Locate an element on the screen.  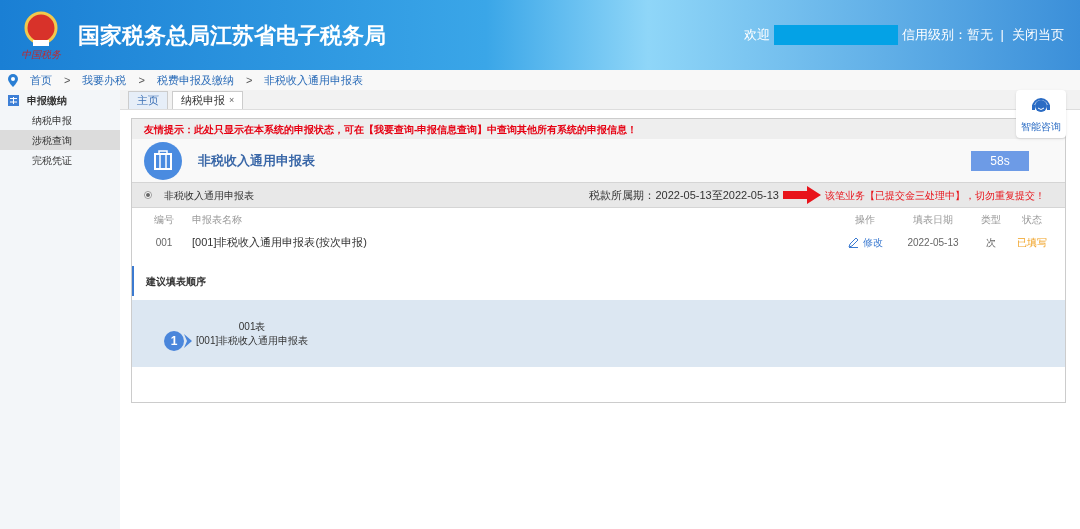
breadcrumb-link: 首页 is located at coordinates (41, 80).